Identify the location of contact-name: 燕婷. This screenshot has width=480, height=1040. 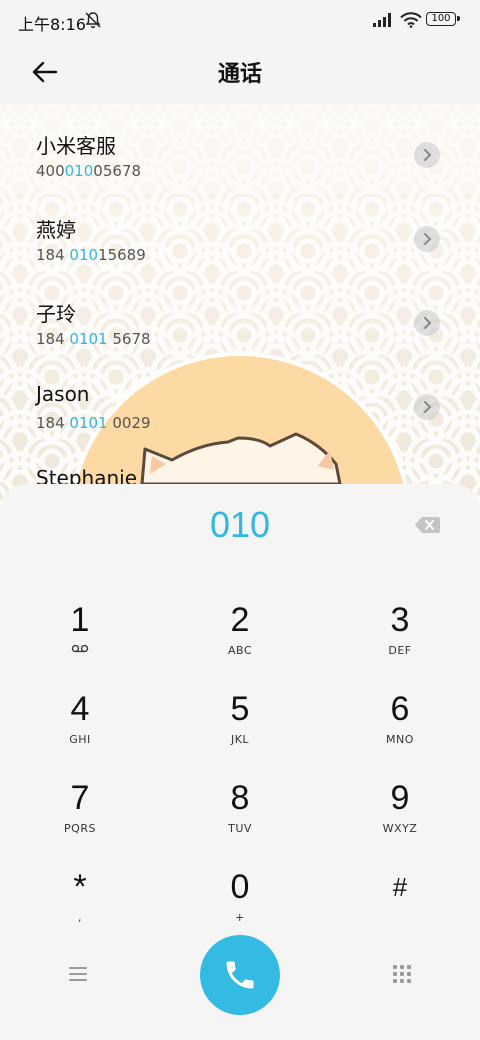
(56, 230).